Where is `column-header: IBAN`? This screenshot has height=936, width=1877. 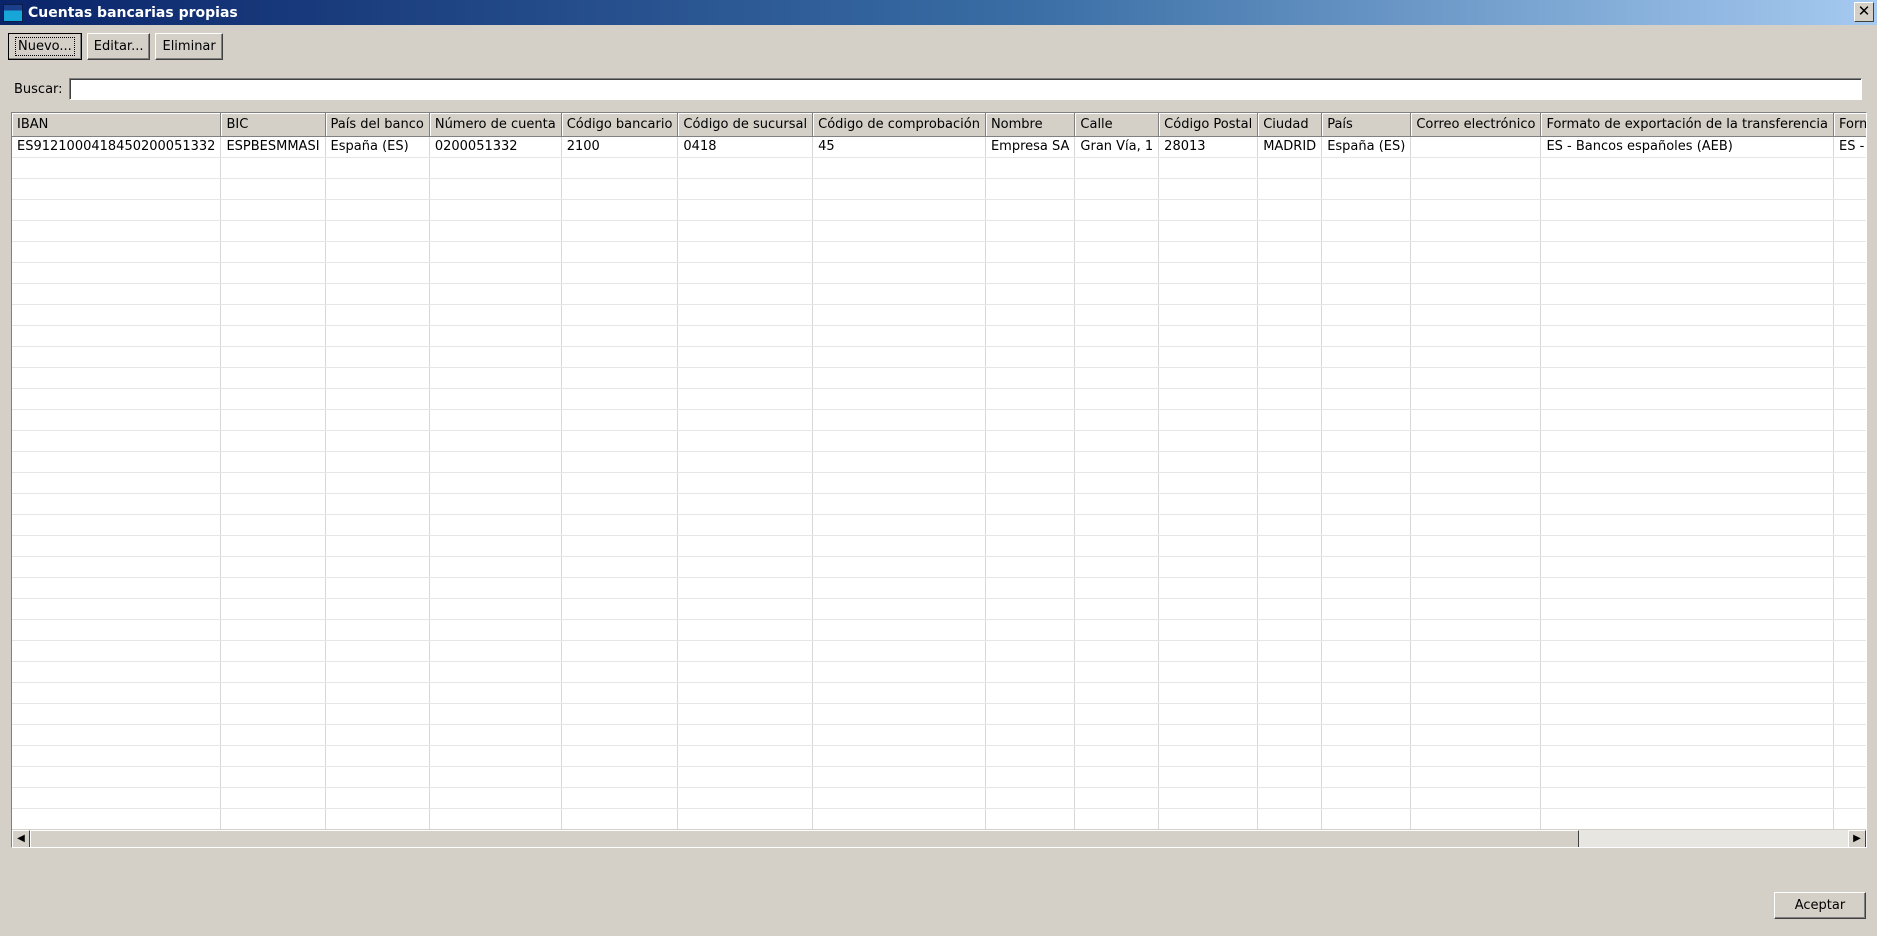
column-header: IBAN is located at coordinates (117, 125).